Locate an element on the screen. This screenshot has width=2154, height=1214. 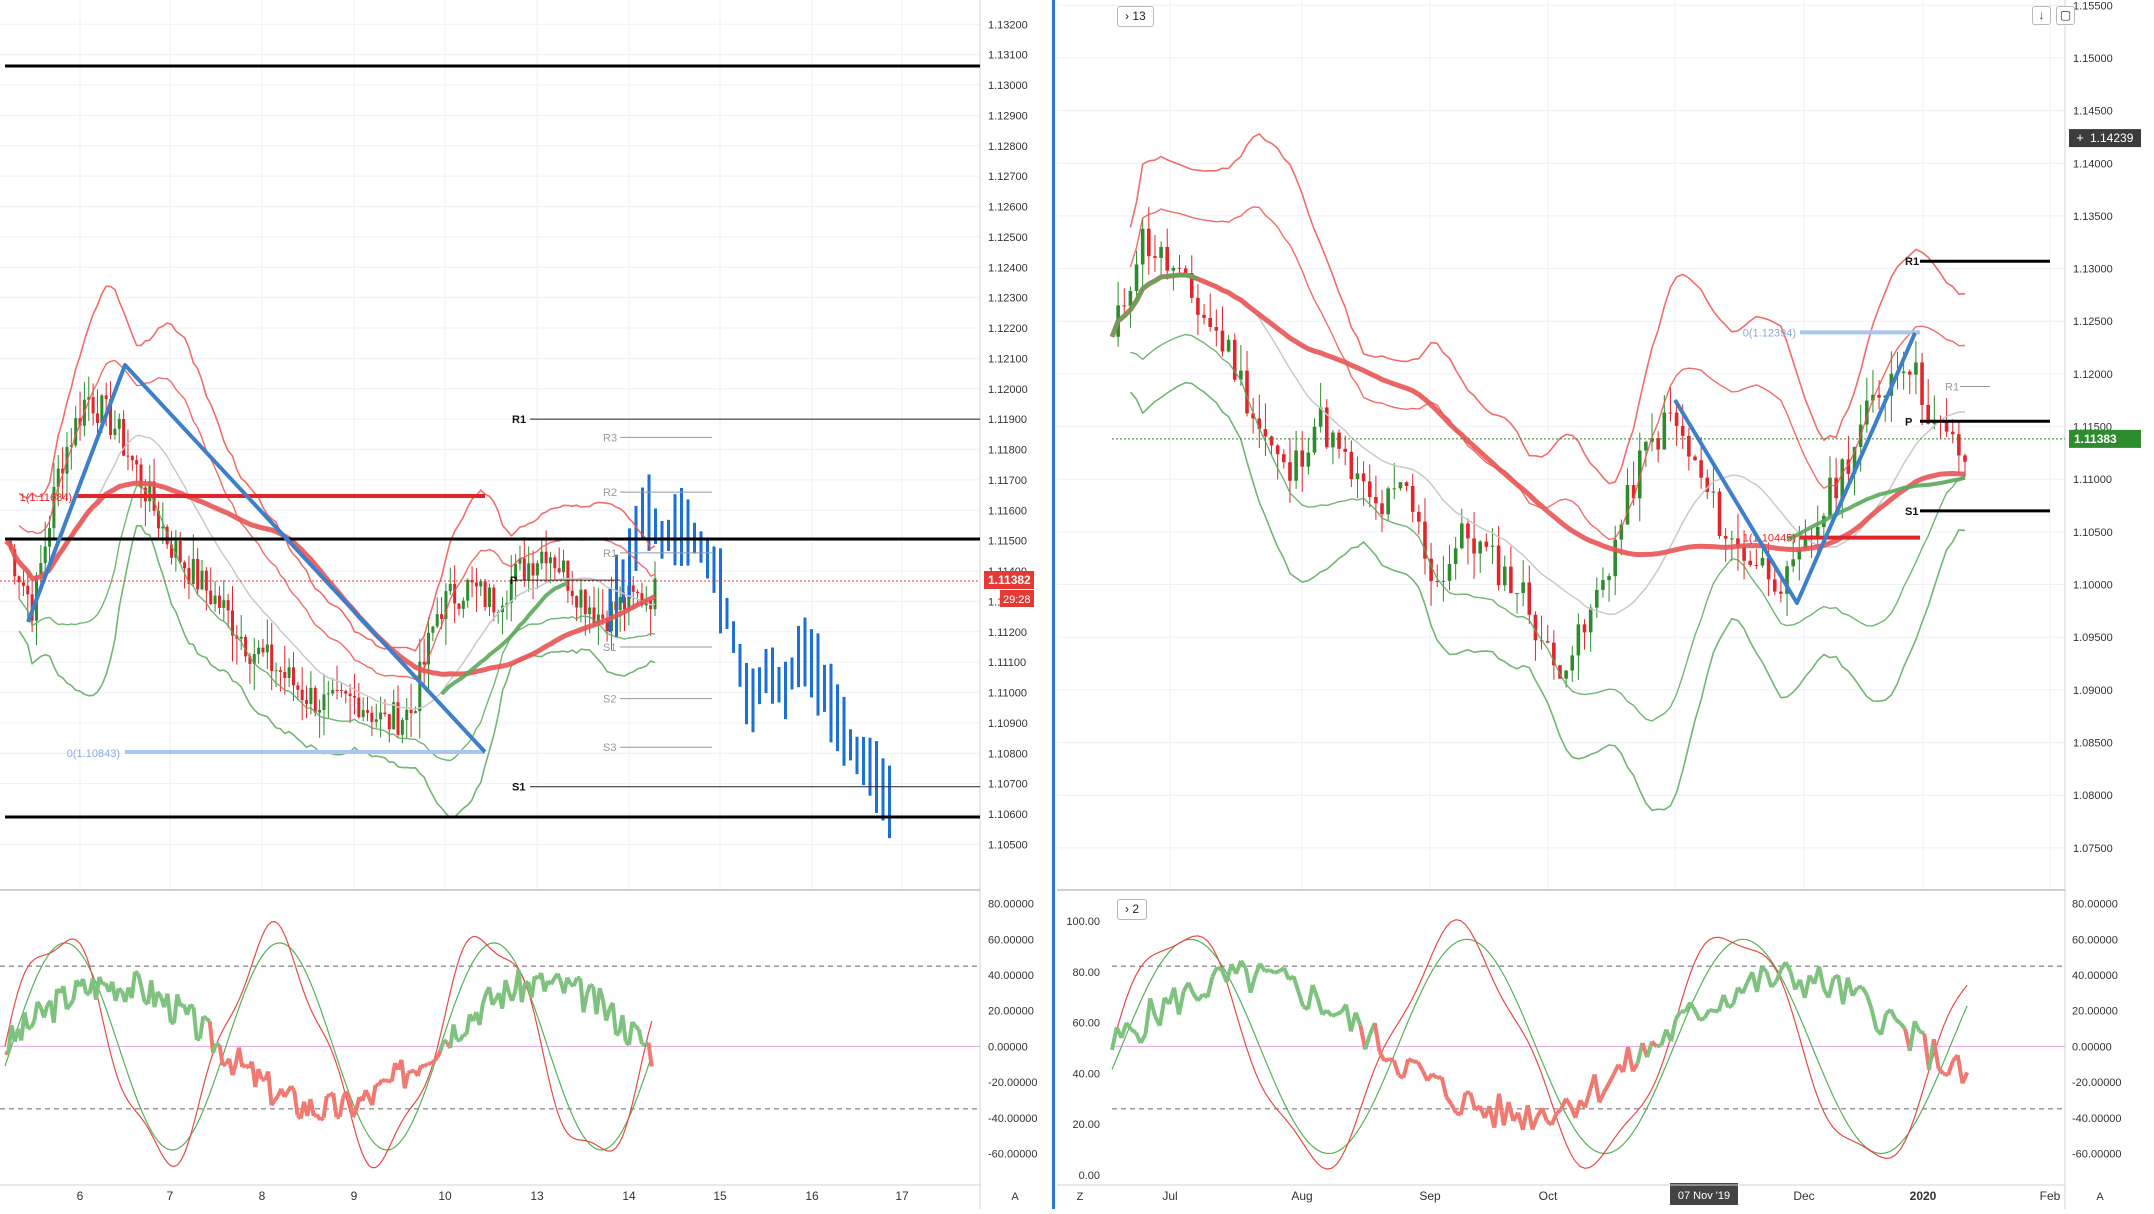
price-tick-label: 1.10600 is located at coordinates (1008, 815).